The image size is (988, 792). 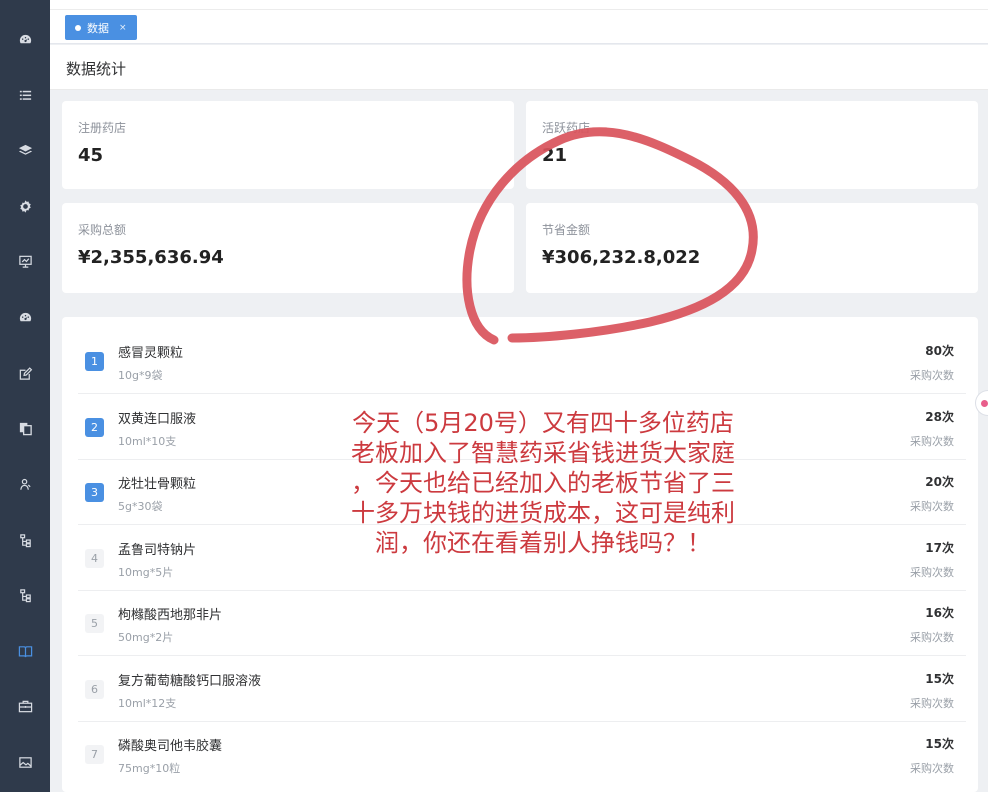 What do you see at coordinates (566, 230) in the screenshot?
I see `stat-label: 节省金额` at bounding box center [566, 230].